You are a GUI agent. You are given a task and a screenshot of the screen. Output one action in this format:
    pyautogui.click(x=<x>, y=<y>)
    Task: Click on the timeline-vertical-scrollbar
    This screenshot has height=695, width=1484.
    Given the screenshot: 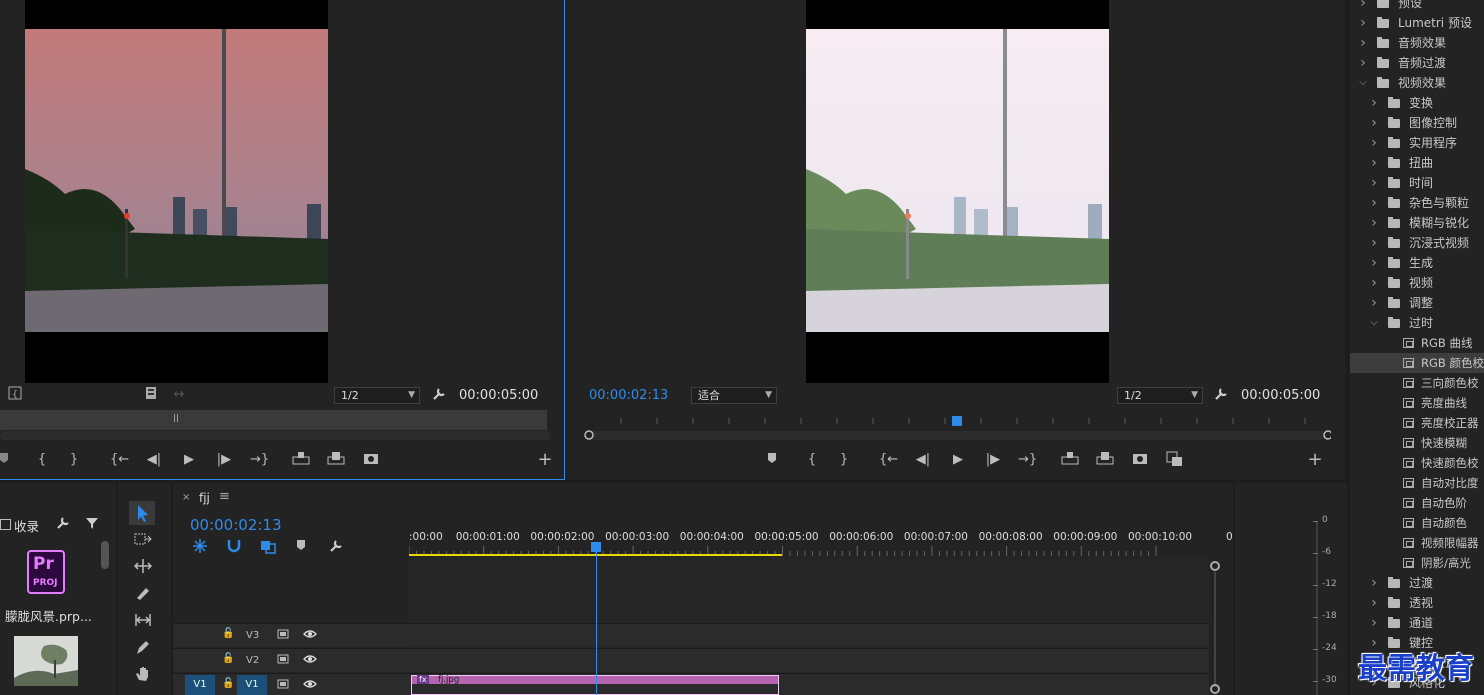 What is the action you would take?
    pyautogui.click(x=1215, y=625)
    